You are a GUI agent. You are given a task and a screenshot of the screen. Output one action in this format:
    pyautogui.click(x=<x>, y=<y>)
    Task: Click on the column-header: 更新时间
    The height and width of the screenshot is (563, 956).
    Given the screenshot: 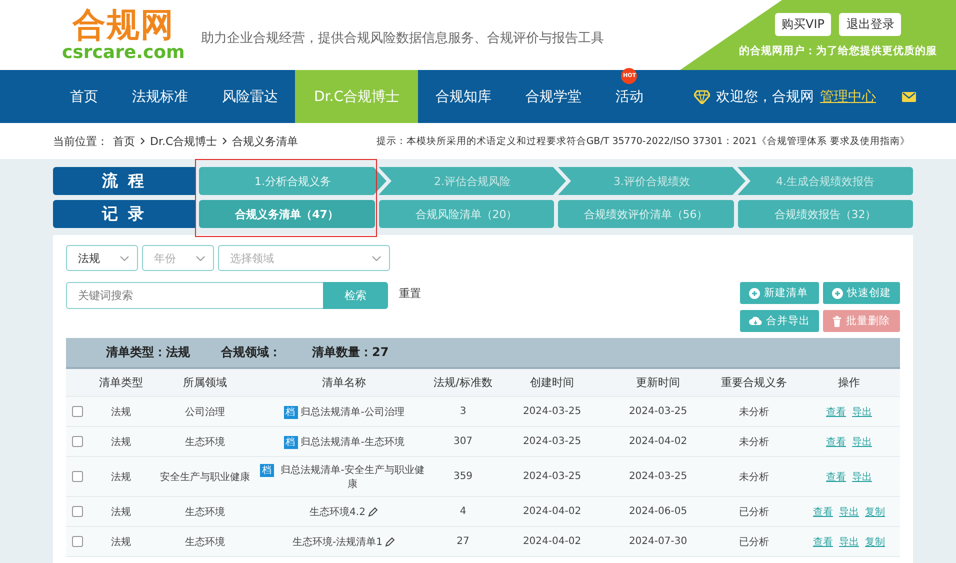 What is the action you would take?
    pyautogui.click(x=658, y=382)
    